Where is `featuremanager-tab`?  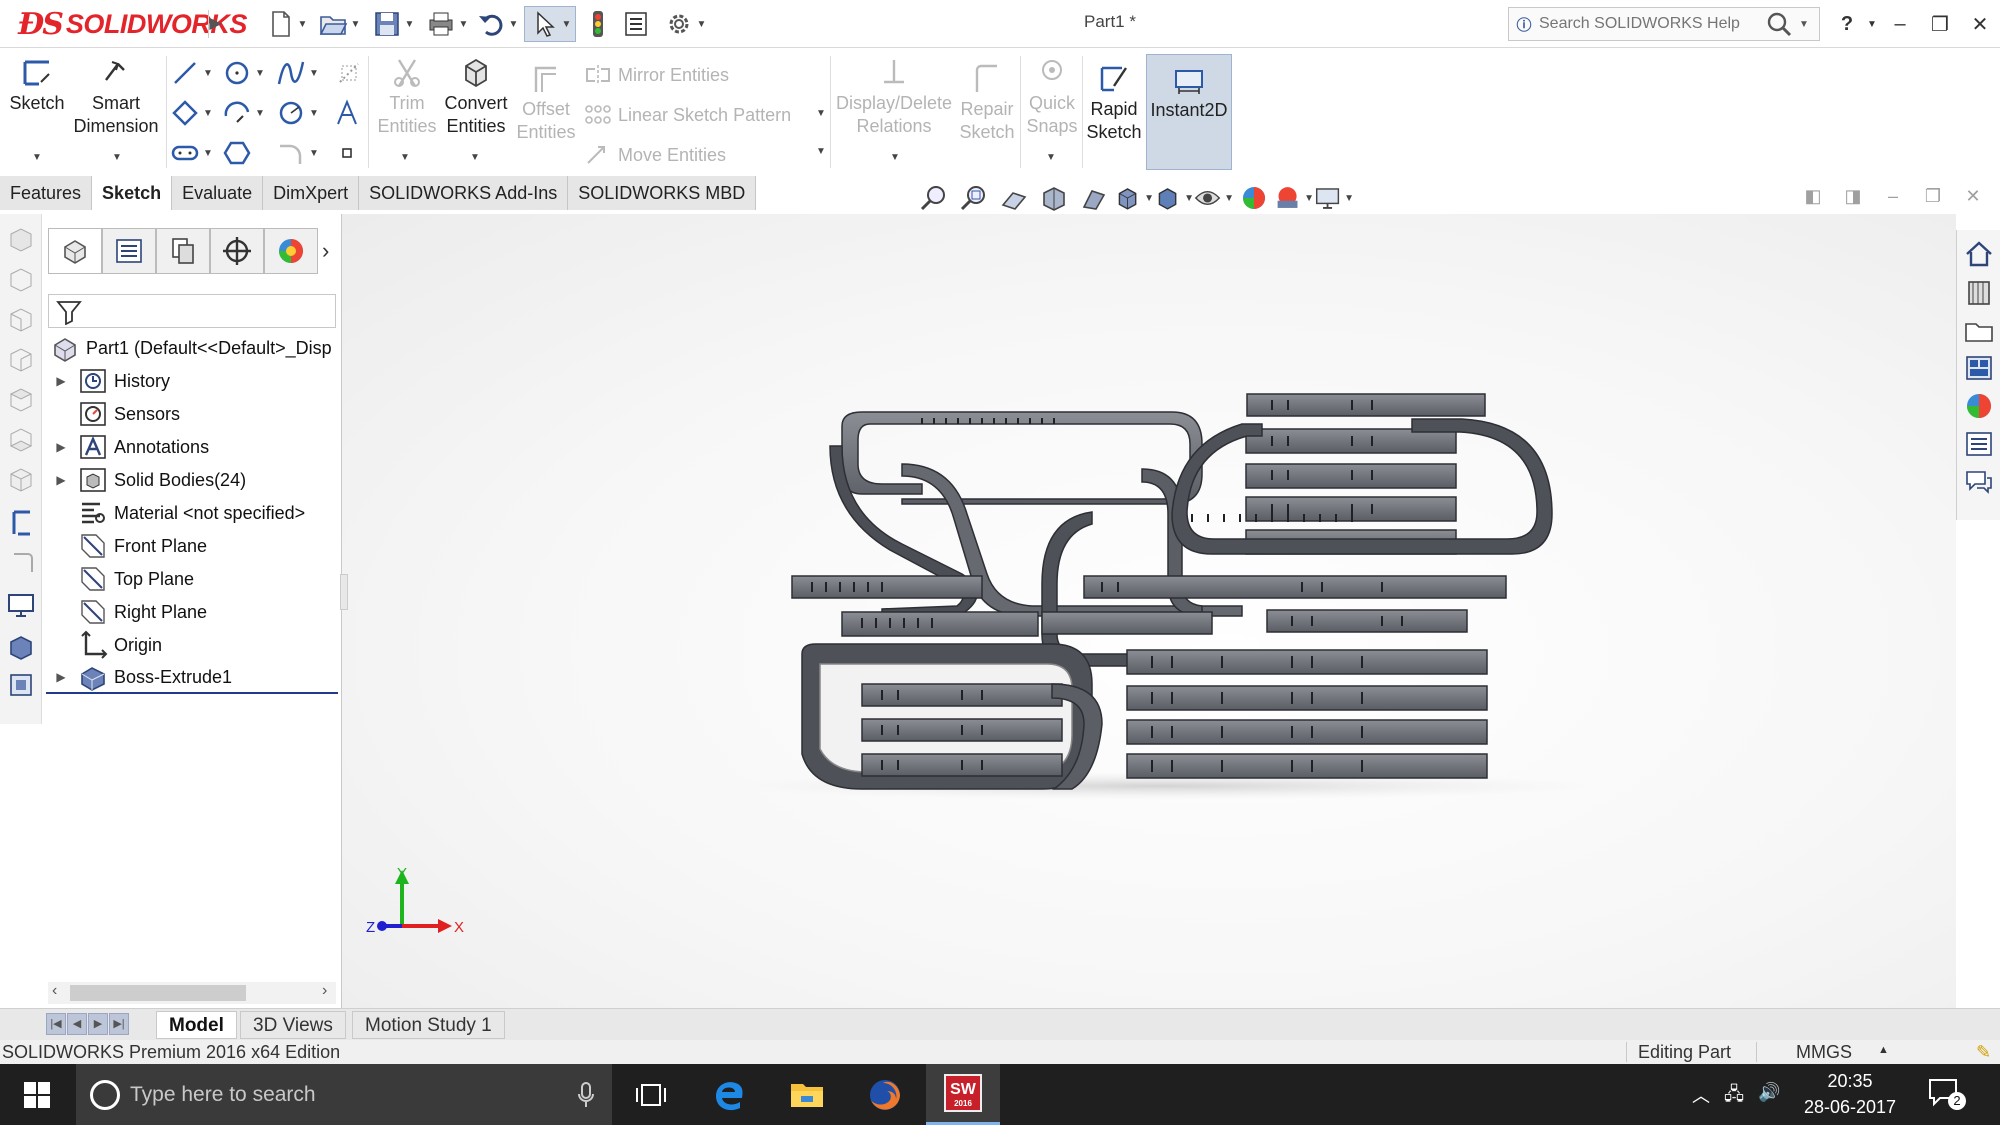
featuremanager-tab is located at coordinates (75, 251).